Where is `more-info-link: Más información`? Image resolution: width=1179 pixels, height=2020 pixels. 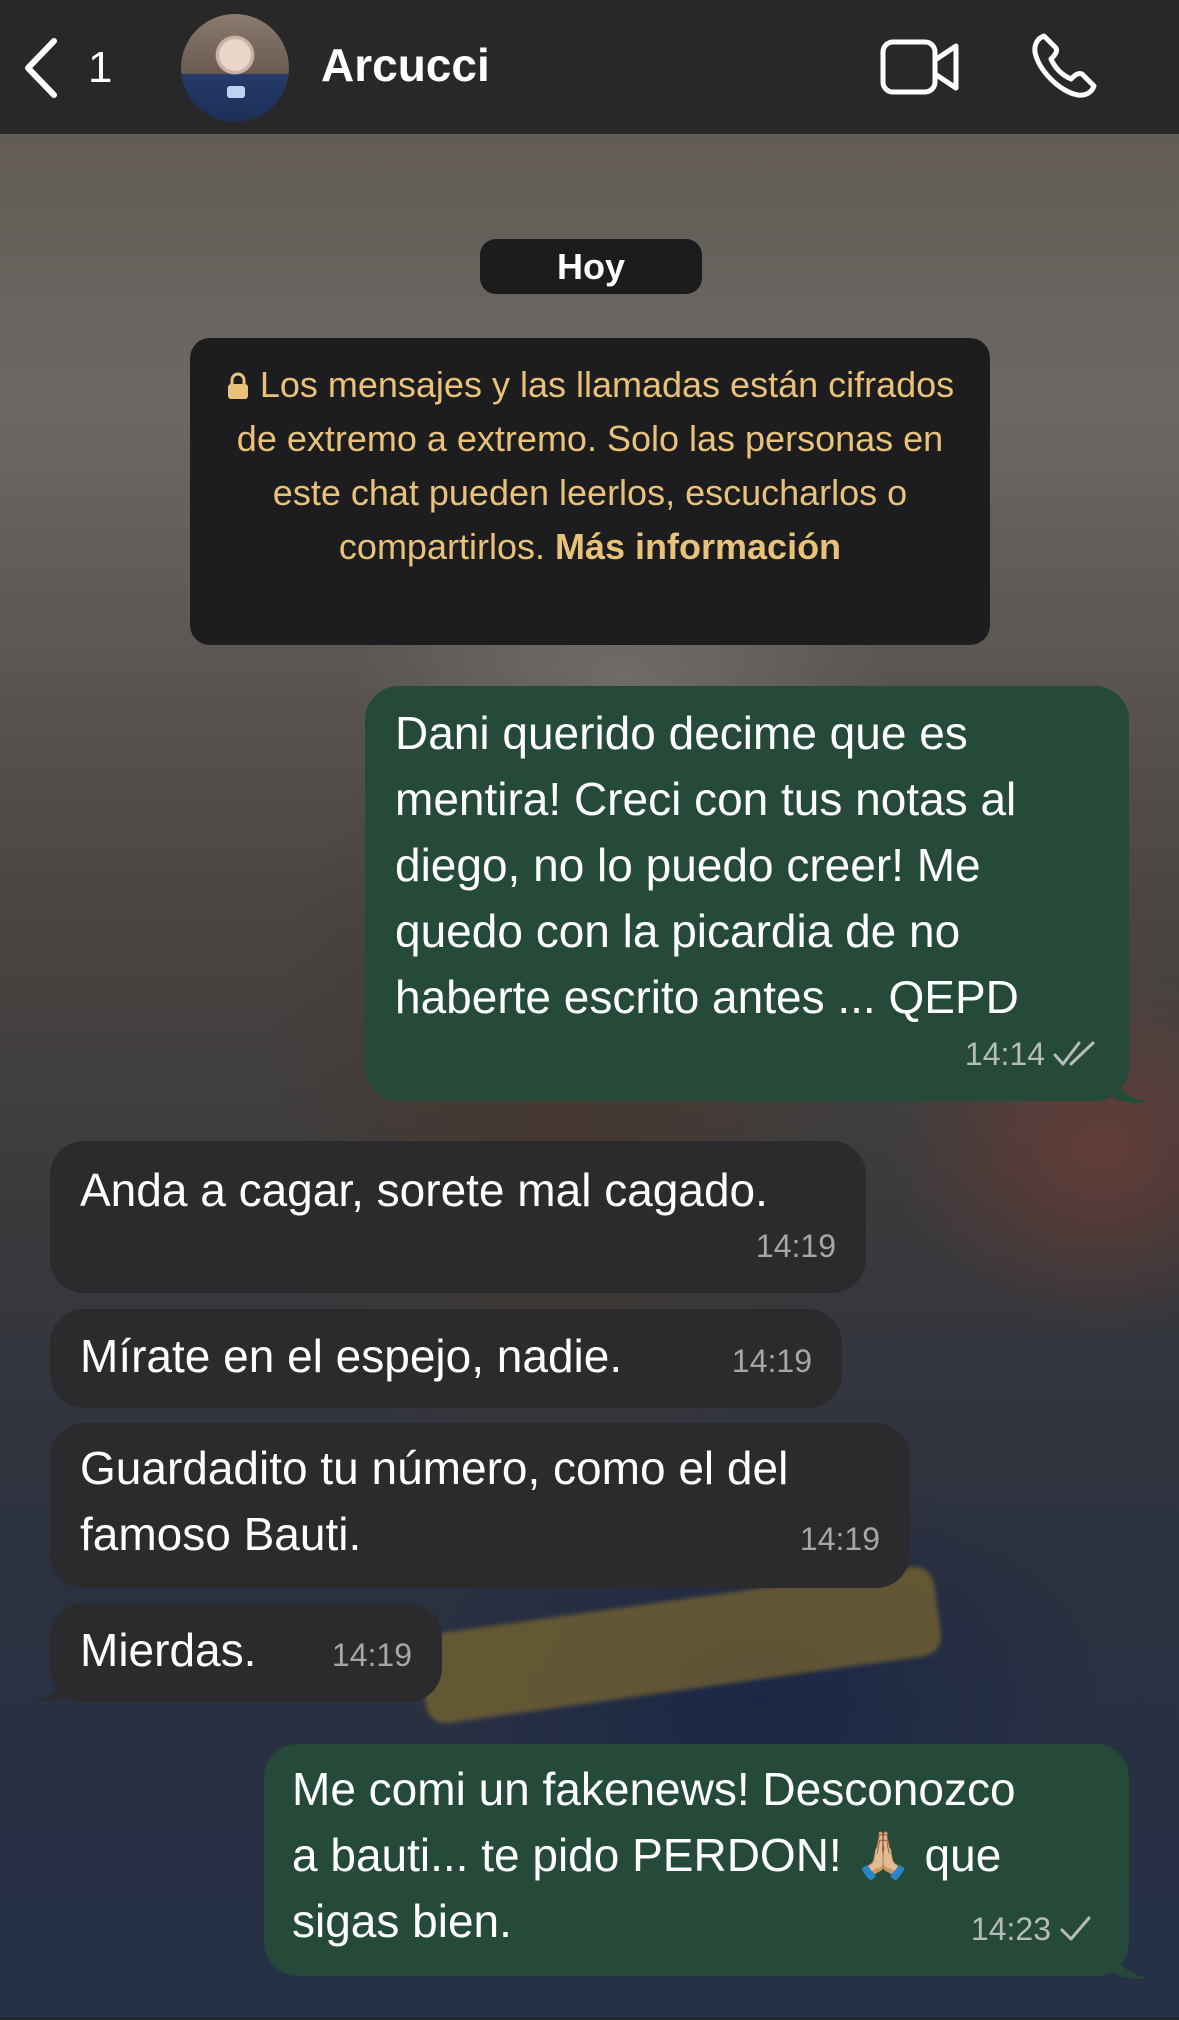 more-info-link: Más información is located at coordinates (698, 546).